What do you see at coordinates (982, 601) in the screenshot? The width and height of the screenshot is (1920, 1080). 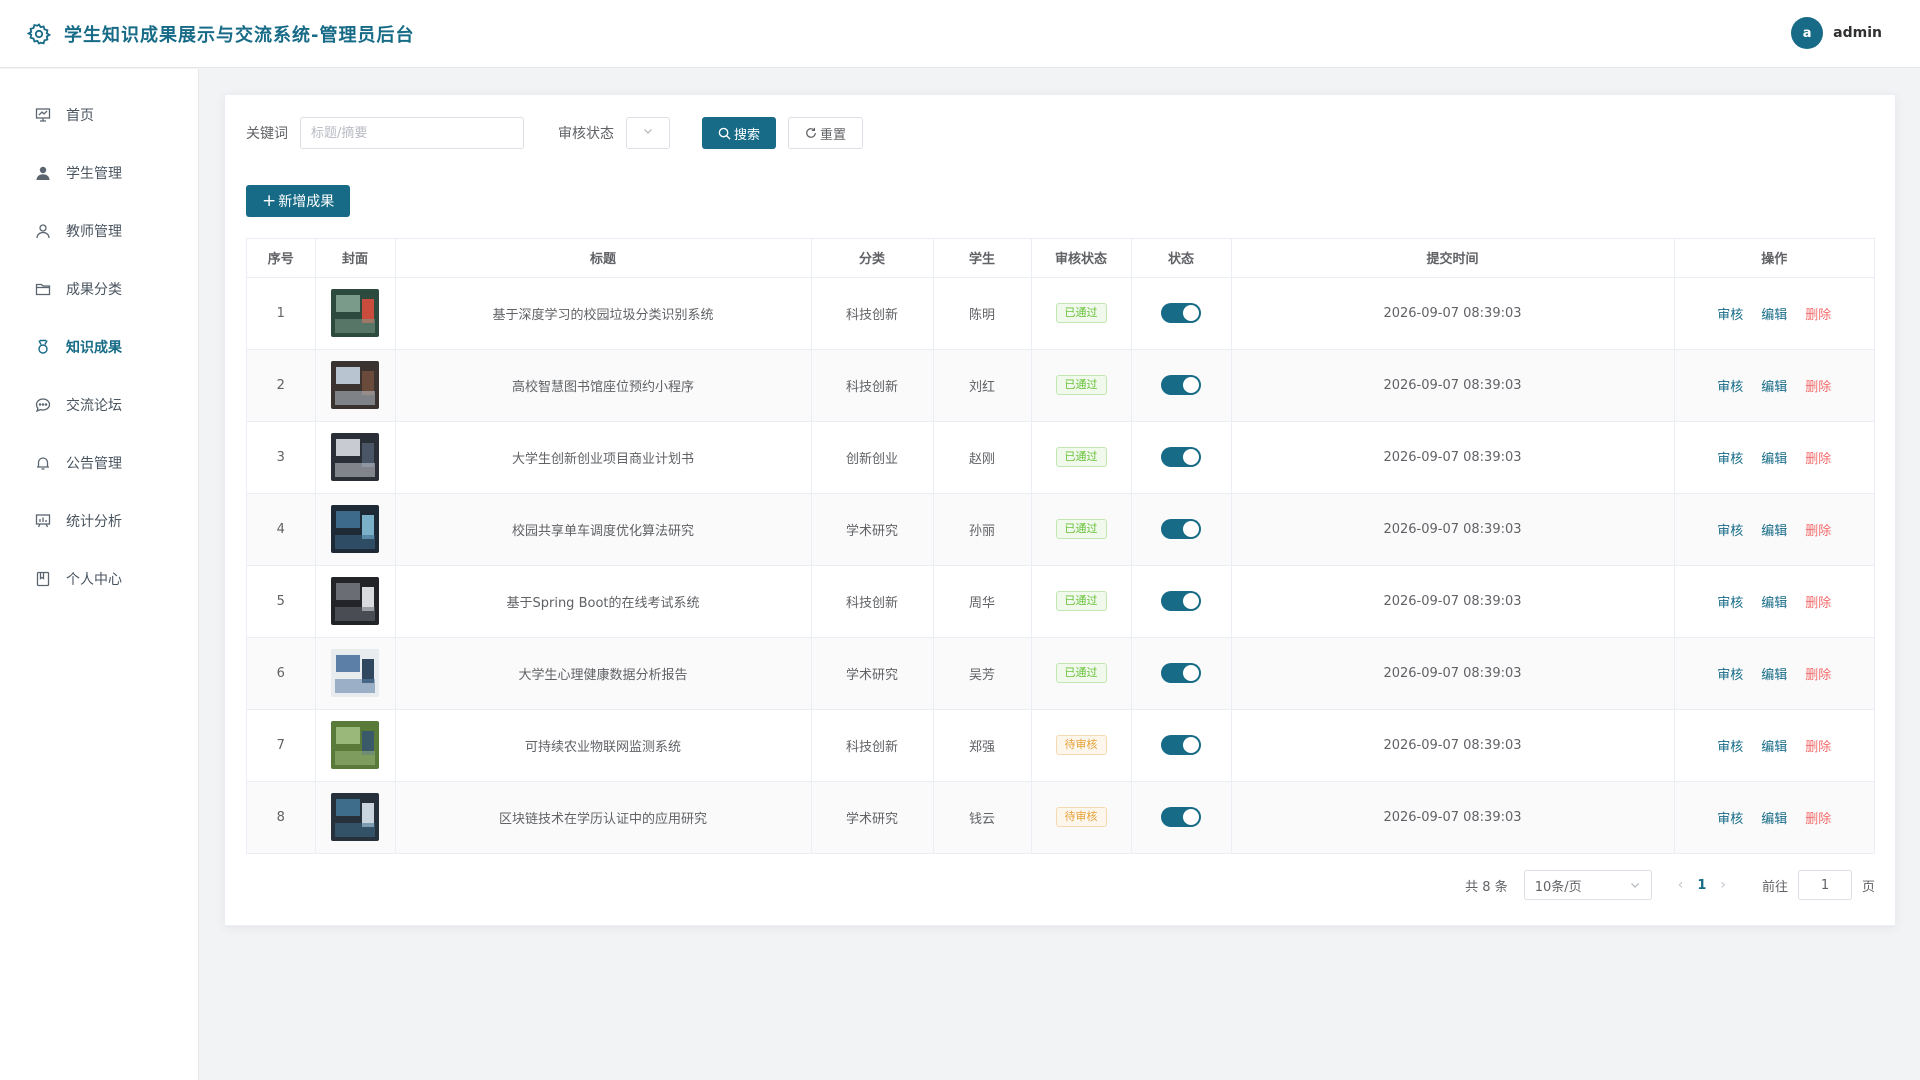 I see `student-cell: 周华` at bounding box center [982, 601].